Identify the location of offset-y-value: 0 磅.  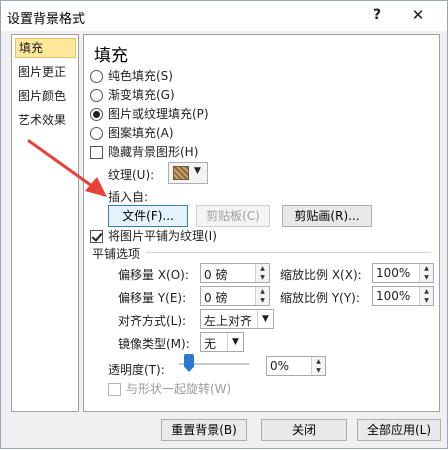
(216, 298).